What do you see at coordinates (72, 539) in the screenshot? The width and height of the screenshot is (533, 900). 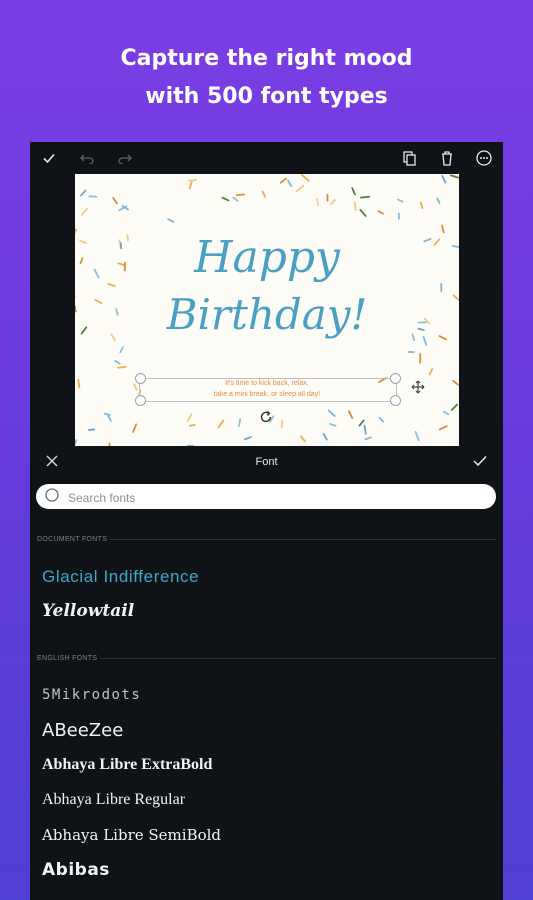 I see `section-label-document-fonts: DOCUMENT FONTS` at bounding box center [72, 539].